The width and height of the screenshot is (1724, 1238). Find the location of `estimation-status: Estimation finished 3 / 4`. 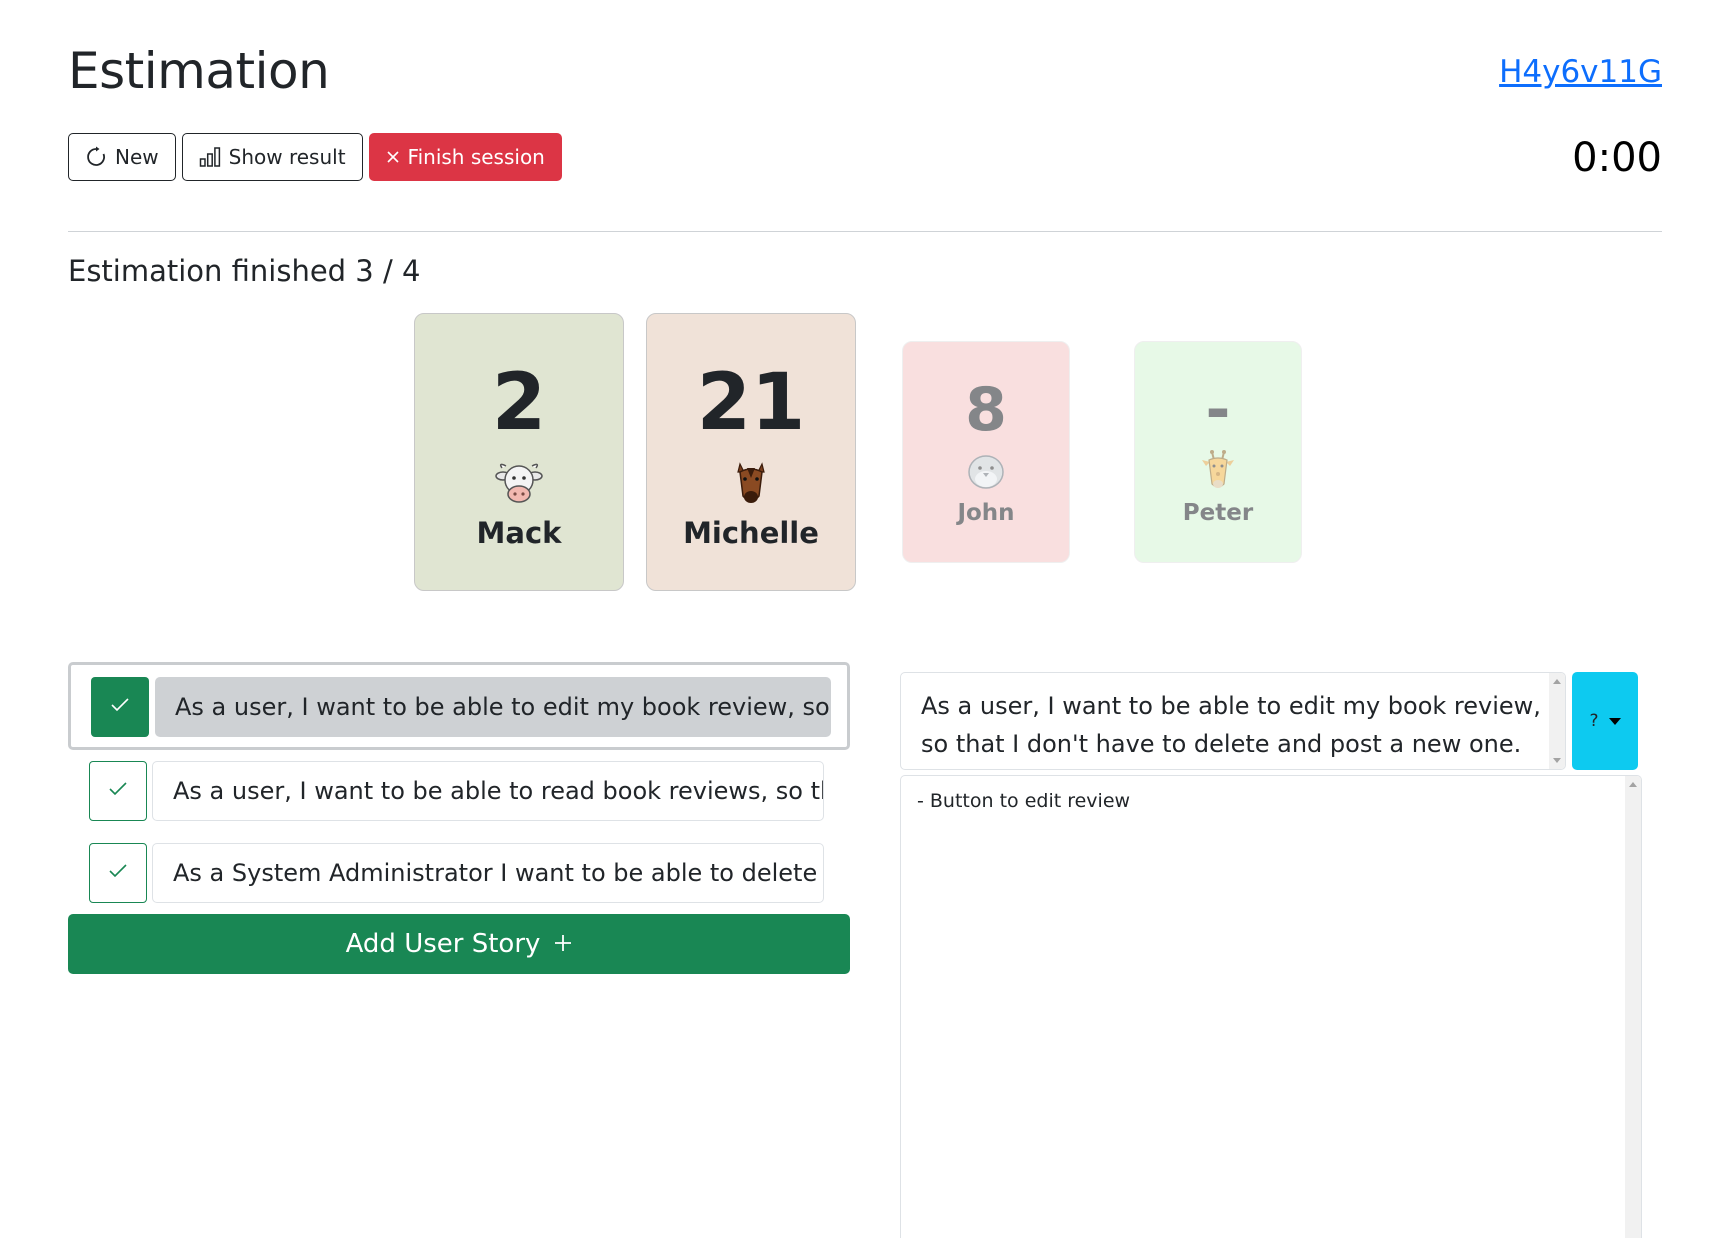

estimation-status: Estimation finished 3 / 4 is located at coordinates (244, 271).